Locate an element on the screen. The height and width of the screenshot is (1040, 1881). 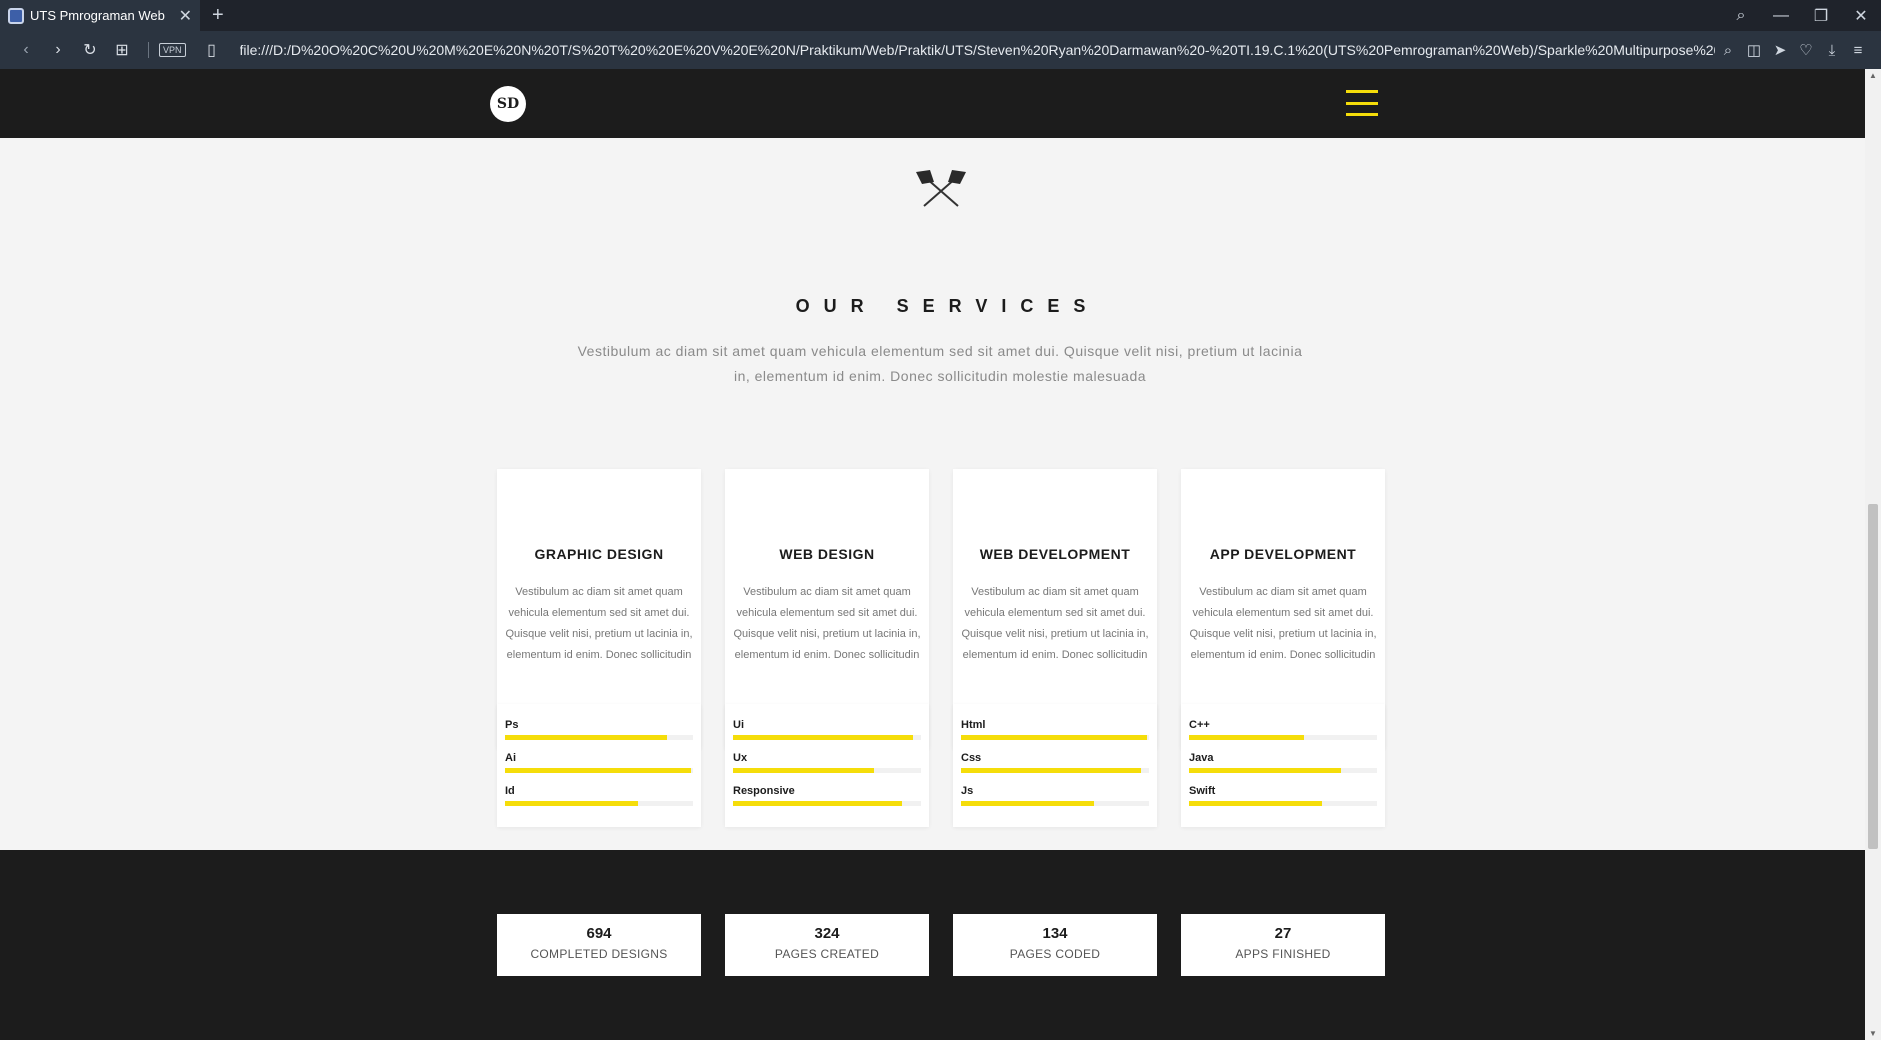
skill-label: Html is located at coordinates (973, 725).